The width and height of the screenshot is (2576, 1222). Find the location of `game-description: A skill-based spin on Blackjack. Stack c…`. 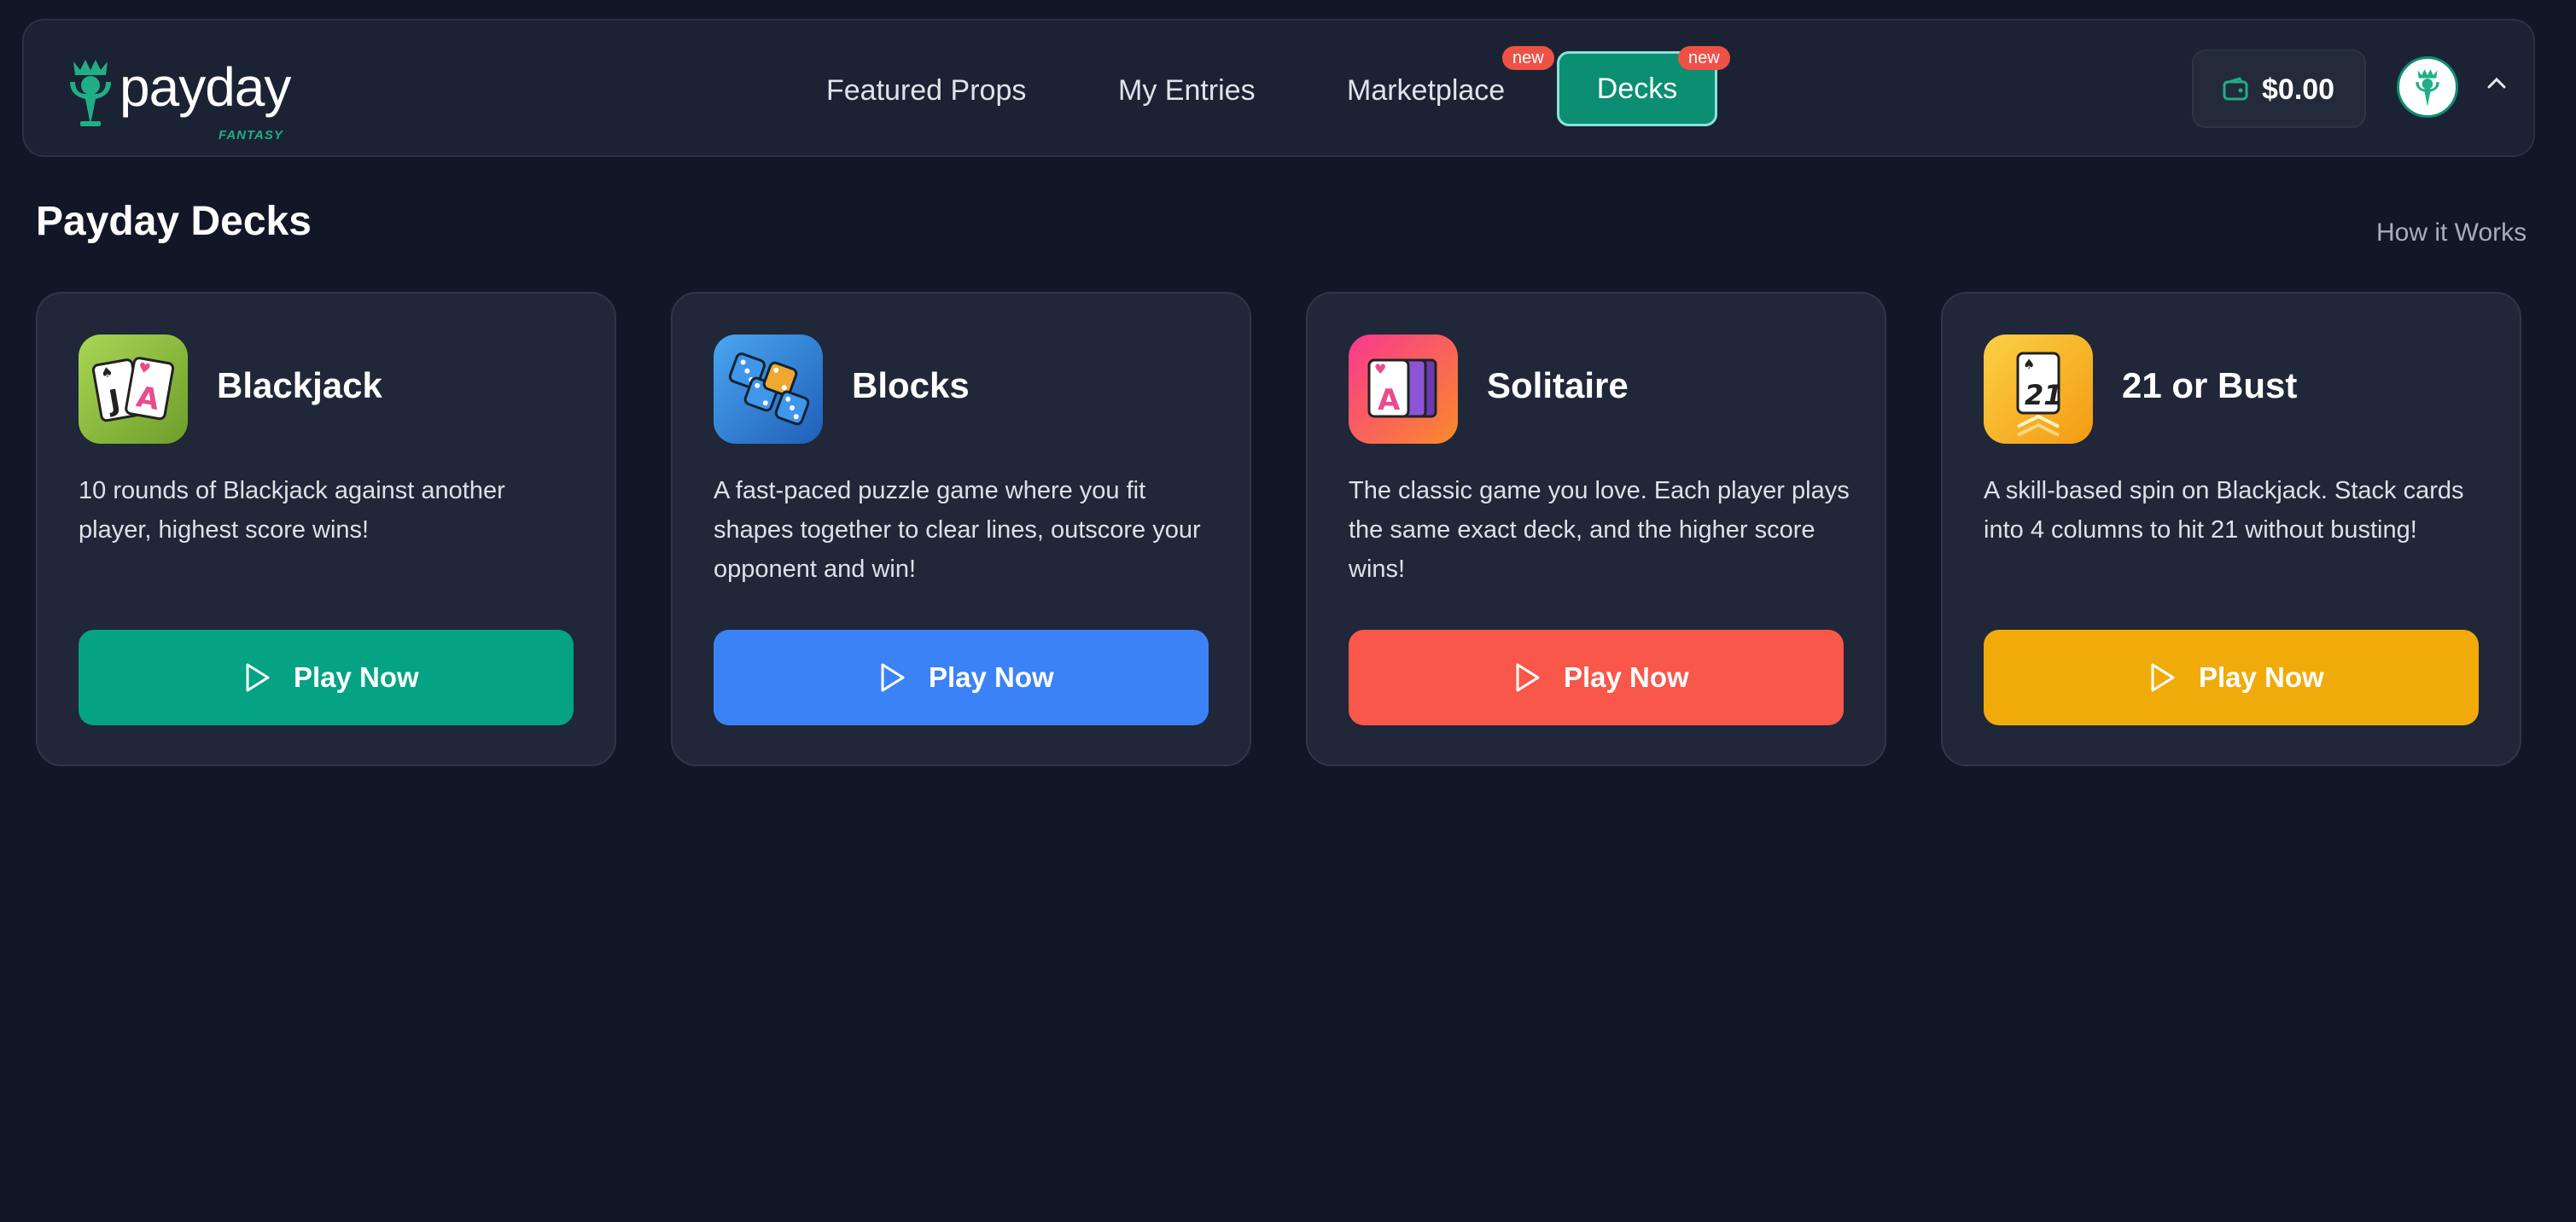

game-description: A skill-based spin on Blackjack. Stack c… is located at coordinates (2224, 511).